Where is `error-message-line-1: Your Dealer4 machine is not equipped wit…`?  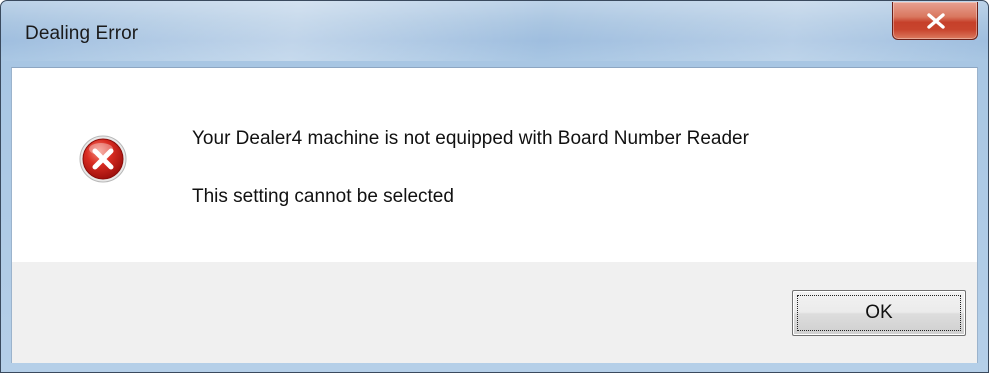
error-message-line-1: Your Dealer4 machine is not equipped wit… is located at coordinates (470, 138).